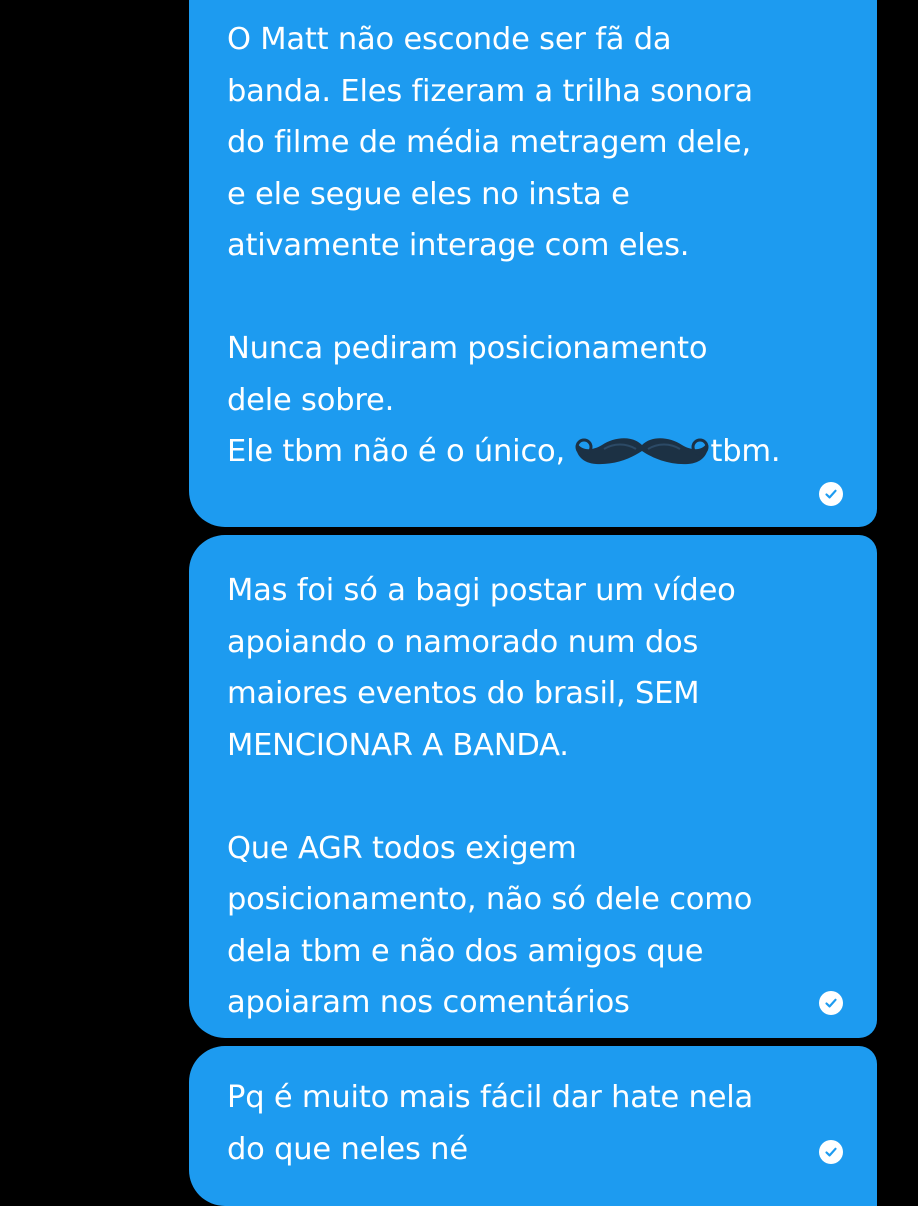 The image size is (918, 1206). I want to click on message-line: do que neles né, so click(347, 1149).